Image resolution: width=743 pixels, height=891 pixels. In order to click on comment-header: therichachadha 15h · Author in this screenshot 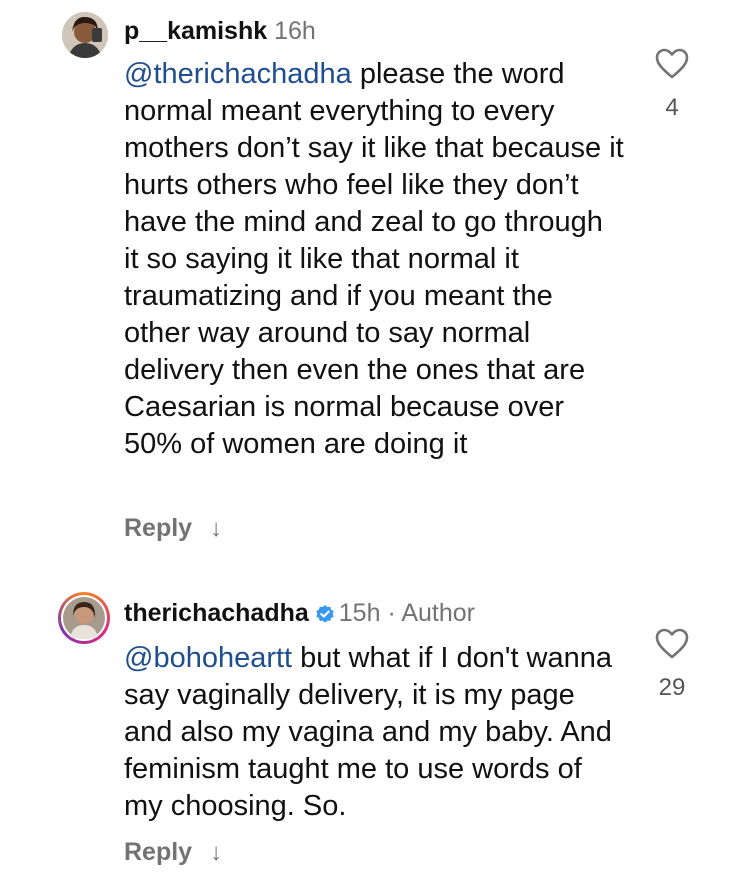, I will do `click(299, 613)`.